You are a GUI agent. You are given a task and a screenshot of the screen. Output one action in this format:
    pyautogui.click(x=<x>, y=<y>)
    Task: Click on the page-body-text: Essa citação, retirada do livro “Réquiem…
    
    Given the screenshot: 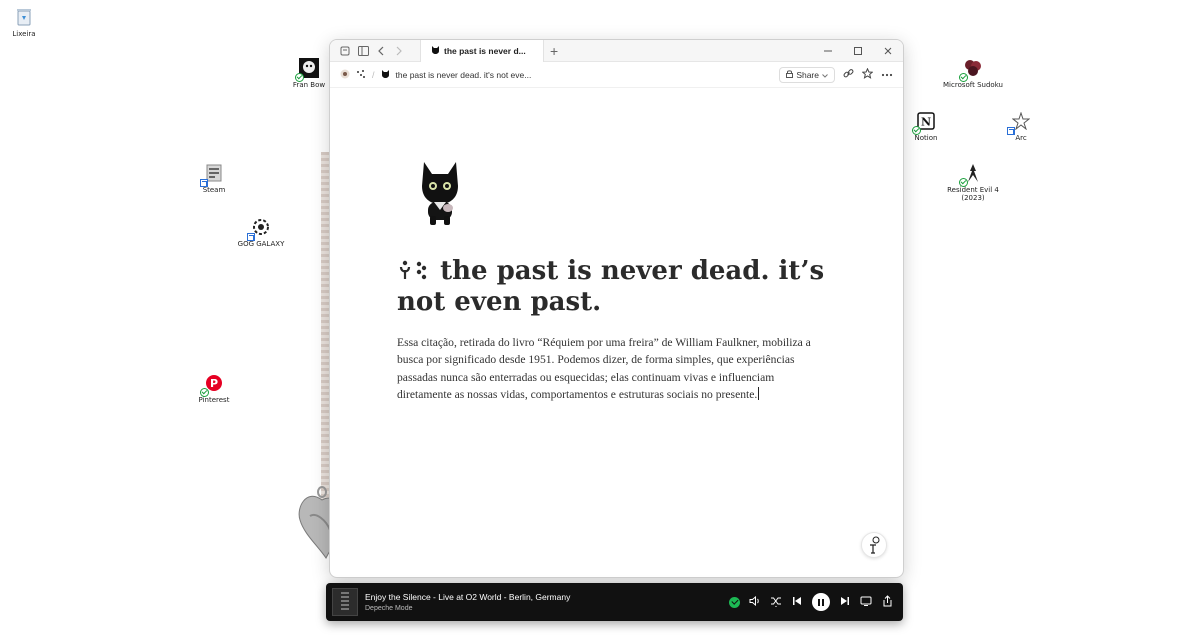 What is the action you would take?
    pyautogui.click(x=604, y=369)
    